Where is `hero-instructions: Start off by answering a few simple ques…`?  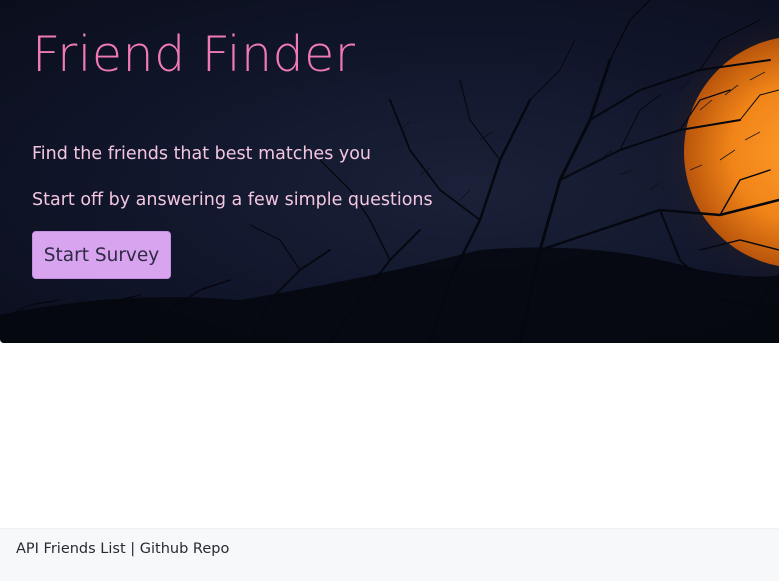 hero-instructions: Start off by answering a few simple ques… is located at coordinates (232, 200).